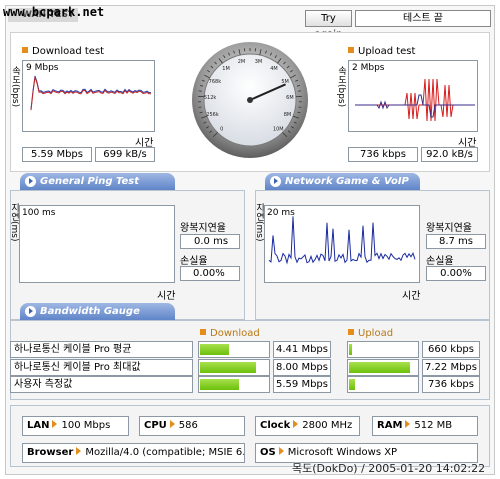  Describe the element at coordinates (38, 425) in the screenshot. I see `lan-label: LAN` at that location.